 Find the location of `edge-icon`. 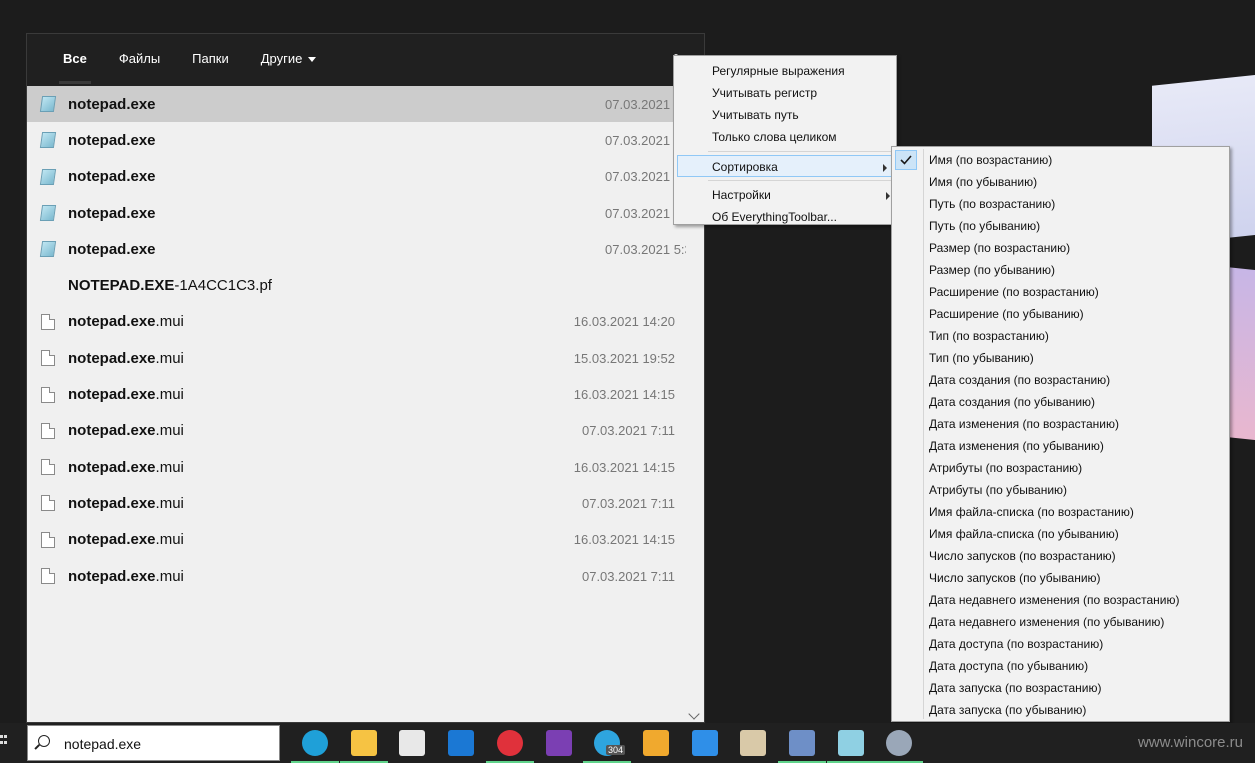

edge-icon is located at coordinates (315, 743).